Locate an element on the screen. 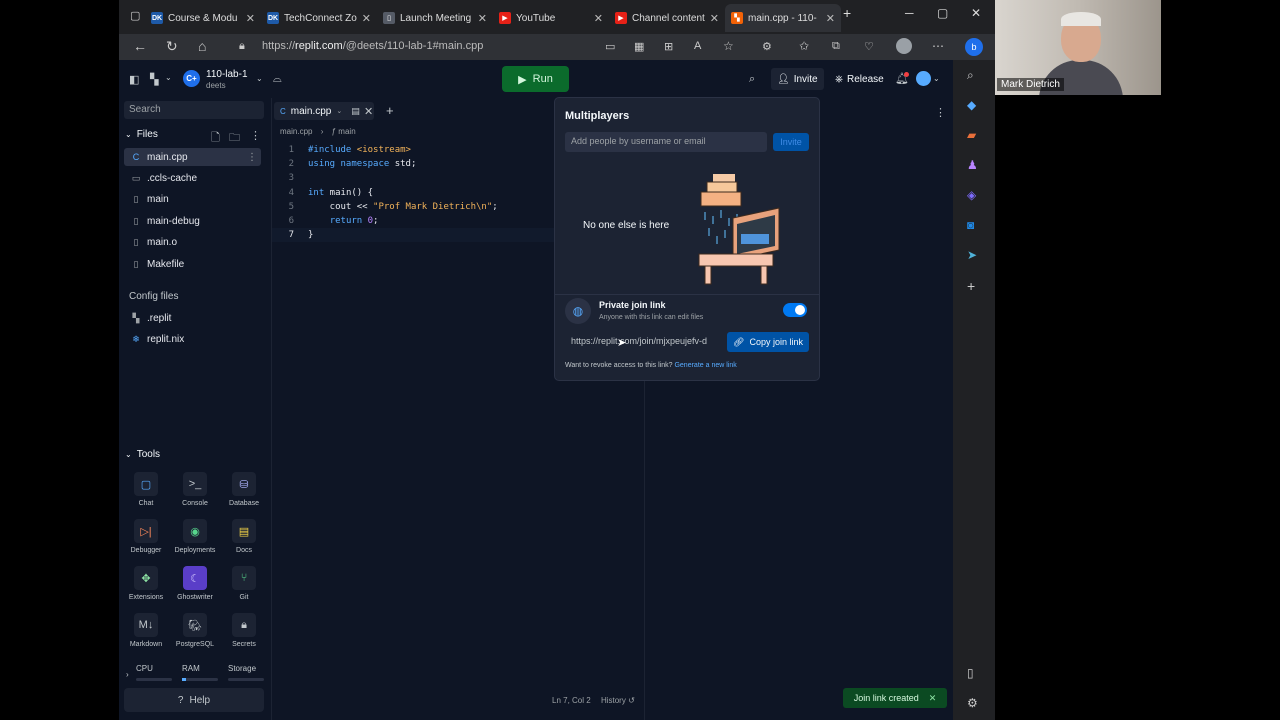 This screenshot has width=1280, height=720. join-link-field: https://replit.com/join/mjxpeujefv-d is located at coordinates (645, 342).